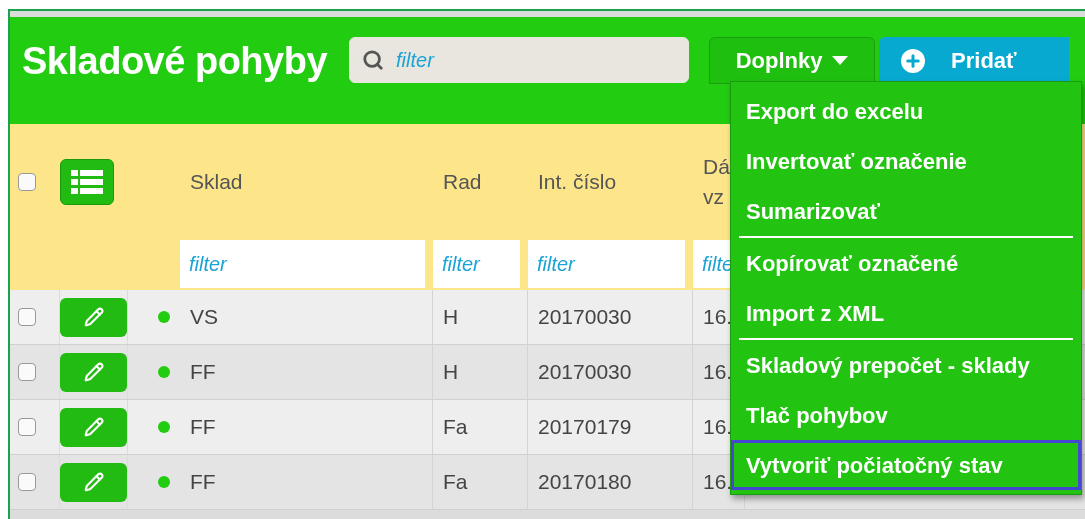 This screenshot has width=1085, height=519. Describe the element at coordinates (718, 182) in the screenshot. I see `column-header: Dá vz` at that location.